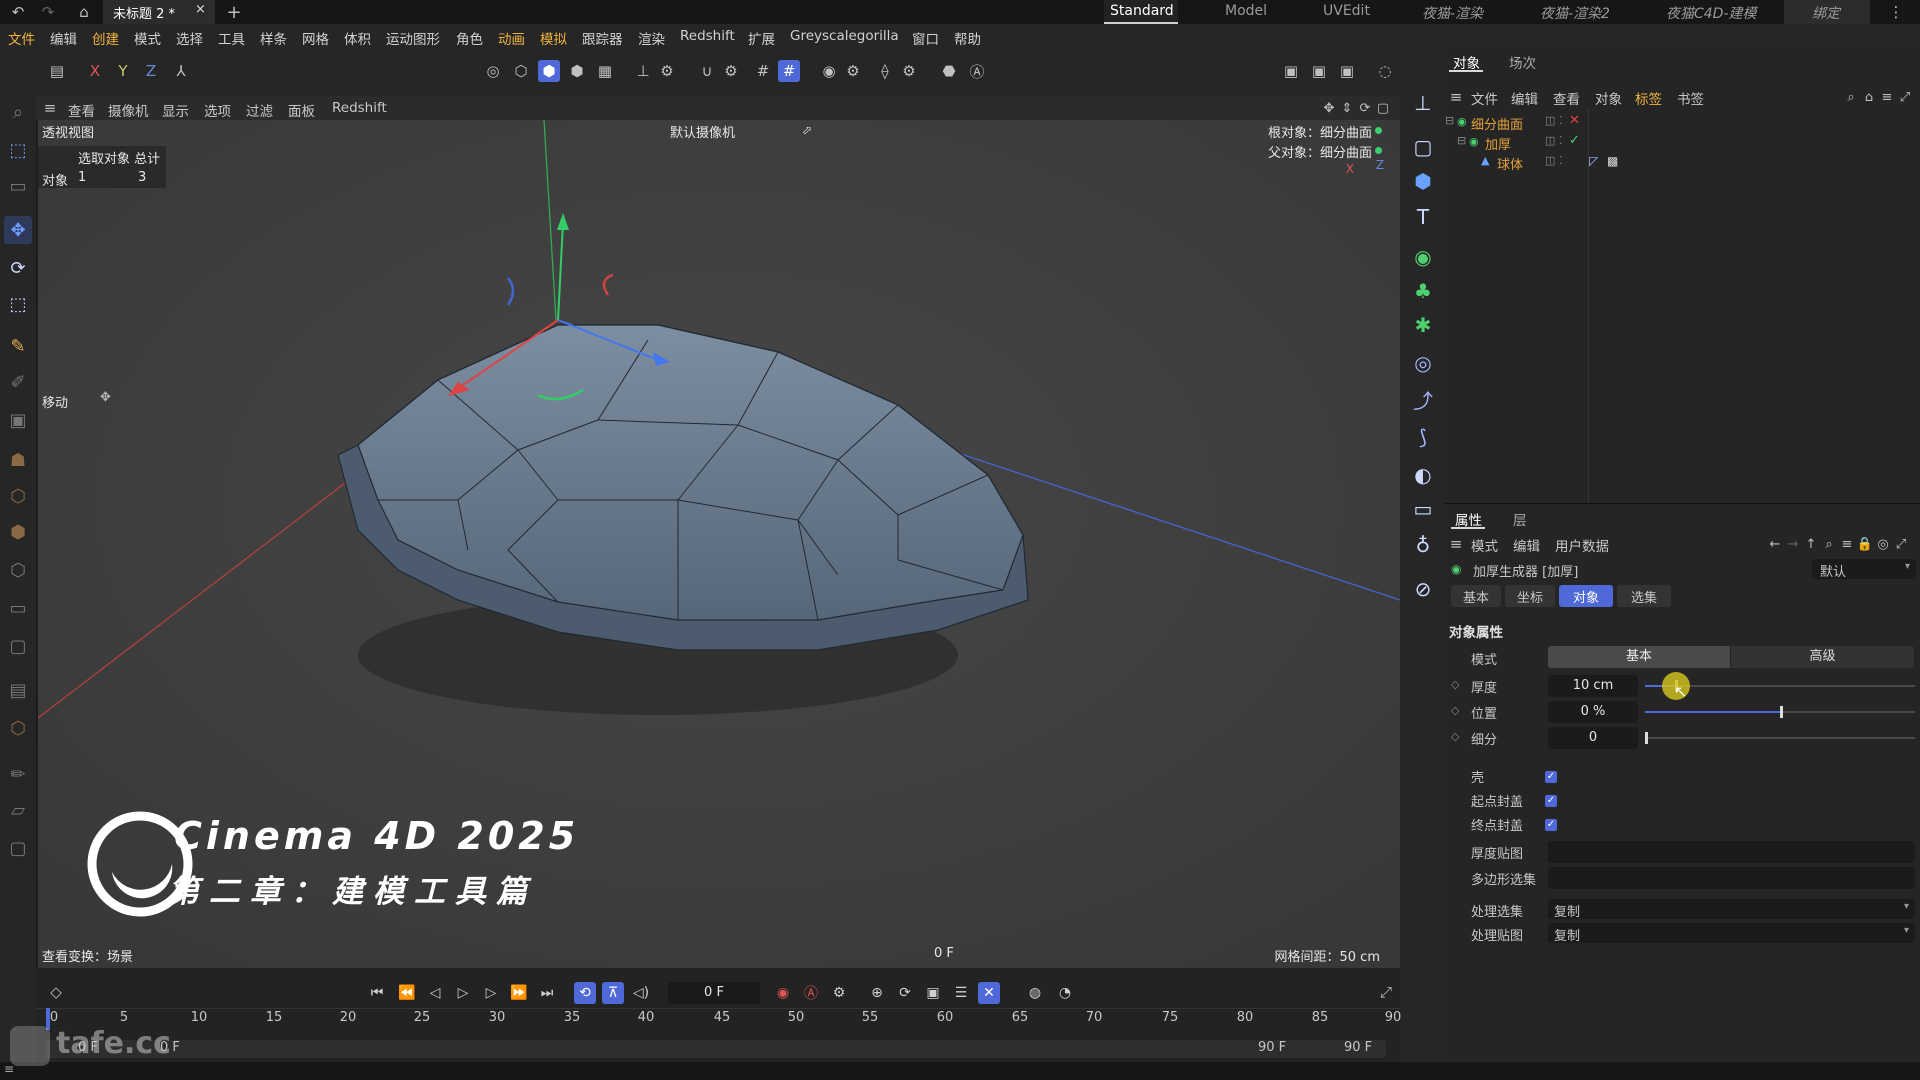 The height and width of the screenshot is (1080, 1920). Describe the element at coordinates (56, 992) in the screenshot. I see `keyframe-mode-icon: ◇` at that location.